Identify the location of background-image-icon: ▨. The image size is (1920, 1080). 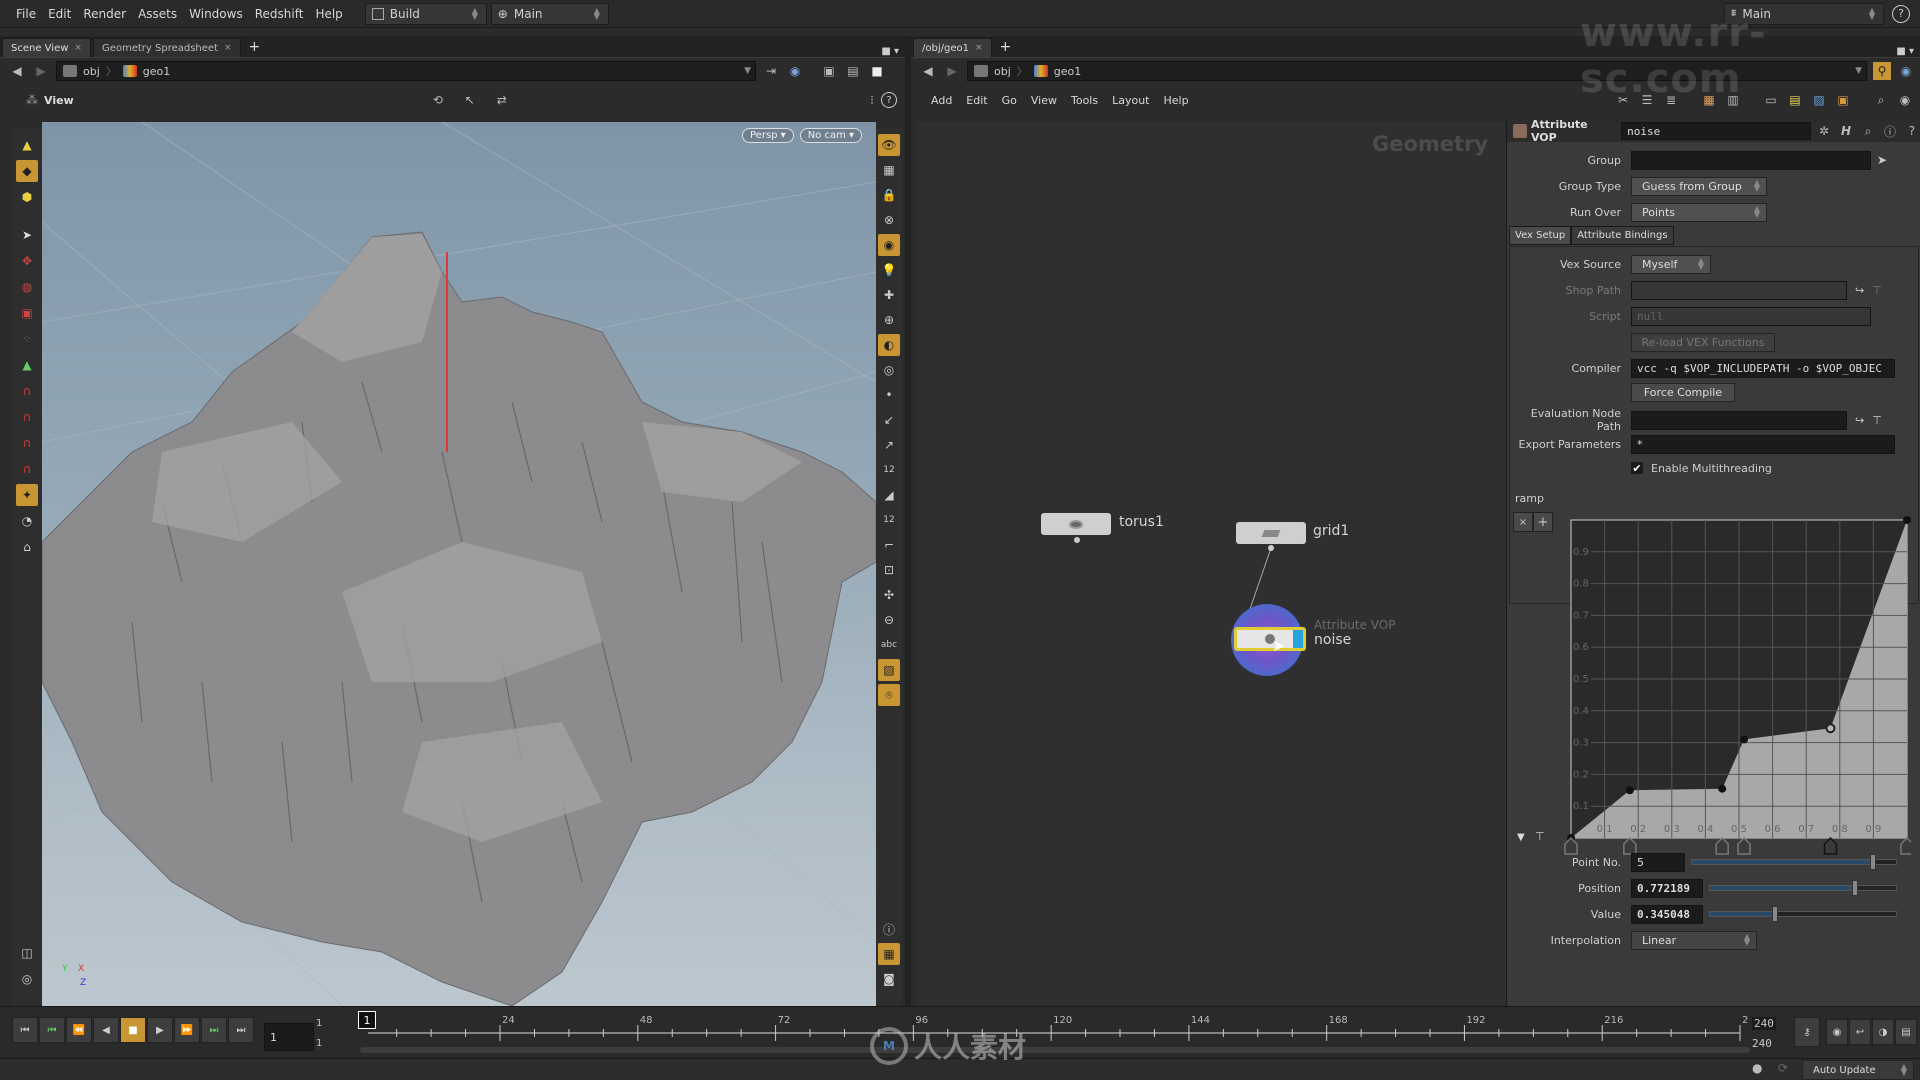
(1819, 100).